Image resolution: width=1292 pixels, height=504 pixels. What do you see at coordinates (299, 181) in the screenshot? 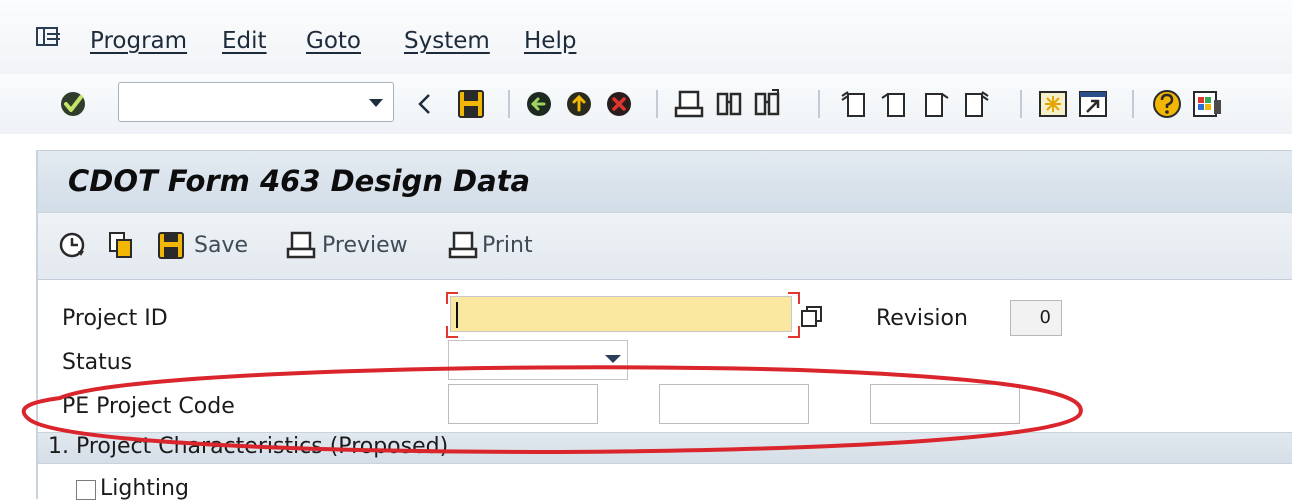
I see `page-title: CDOT Form 463 Design Data` at bounding box center [299, 181].